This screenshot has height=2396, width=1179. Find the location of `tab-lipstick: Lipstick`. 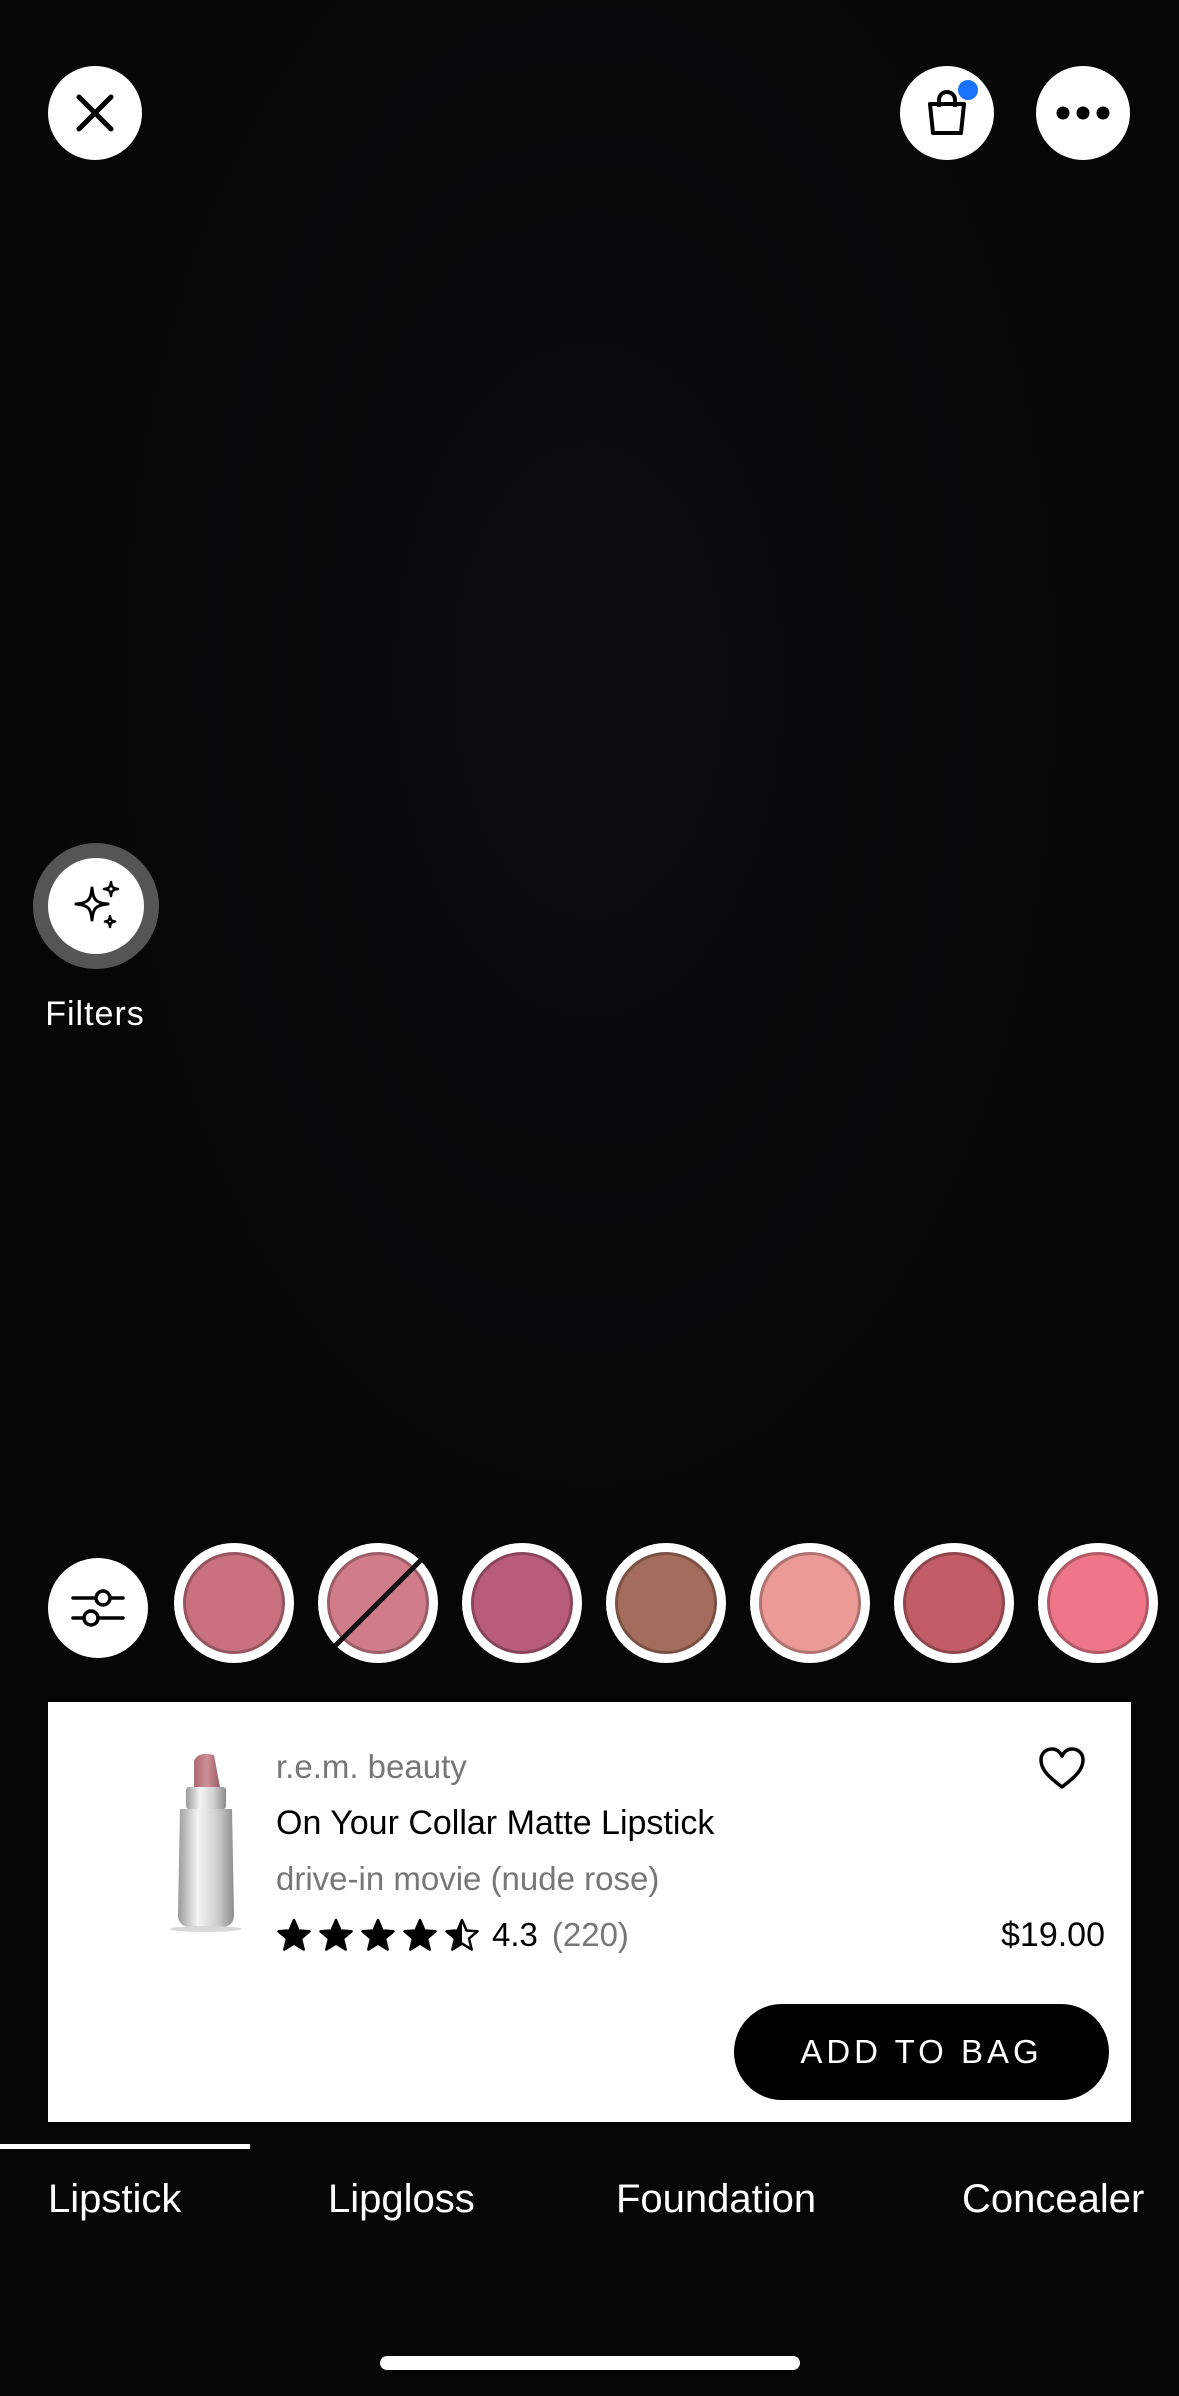

tab-lipstick: Lipstick is located at coordinates (114, 2199).